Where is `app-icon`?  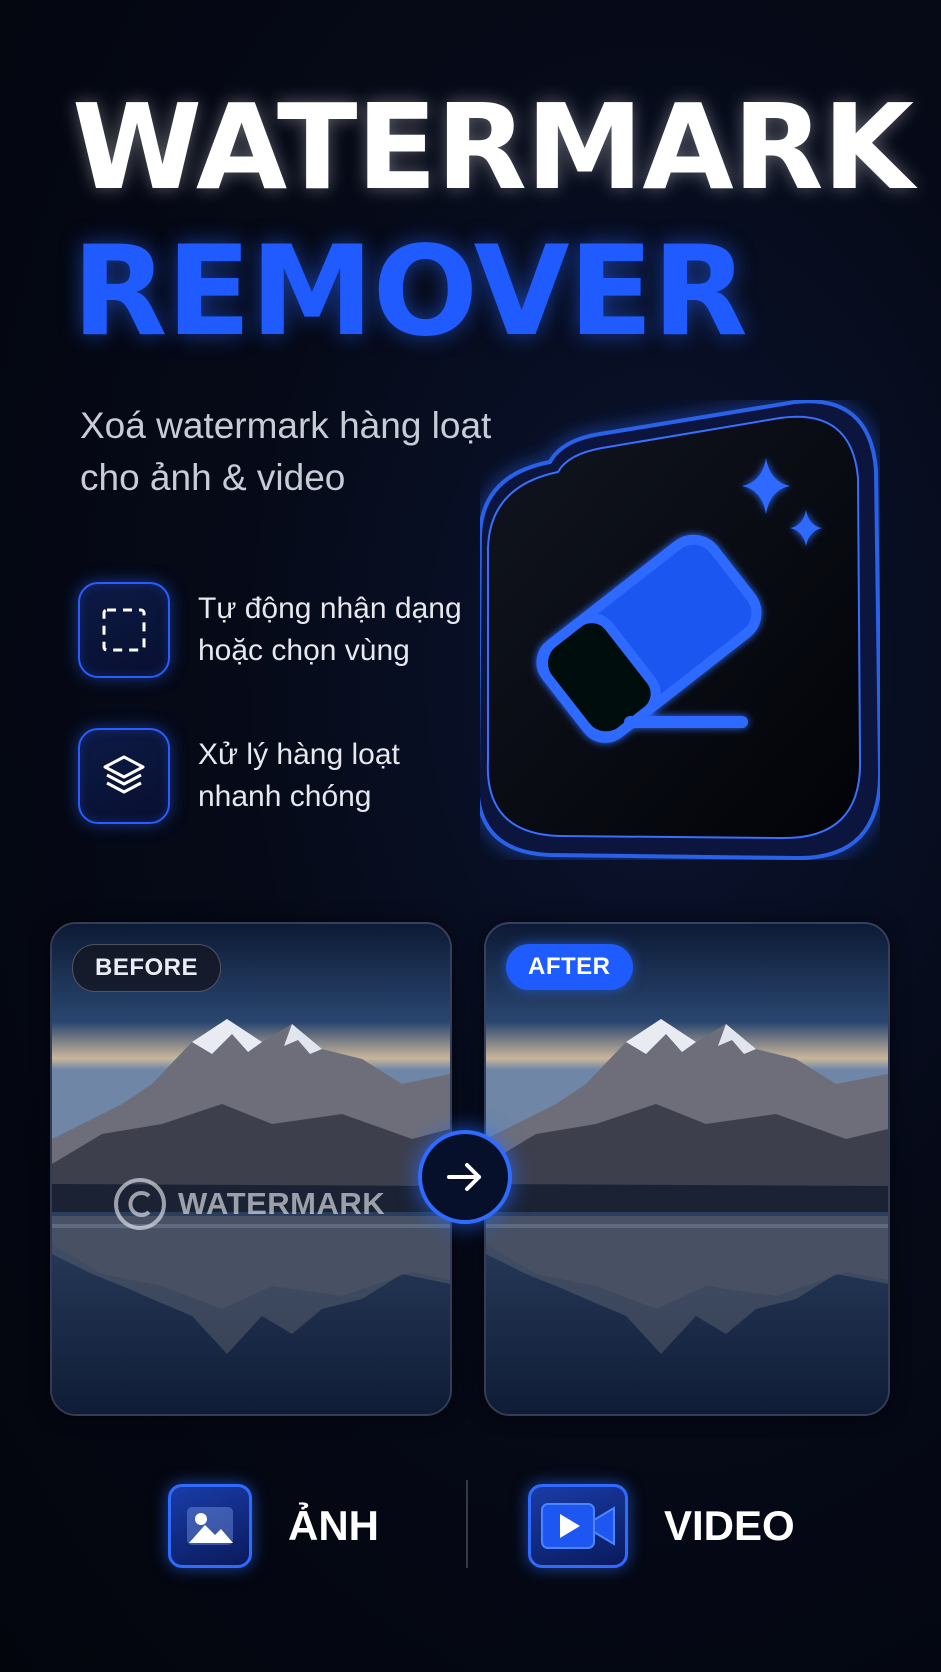 app-icon is located at coordinates (679, 630).